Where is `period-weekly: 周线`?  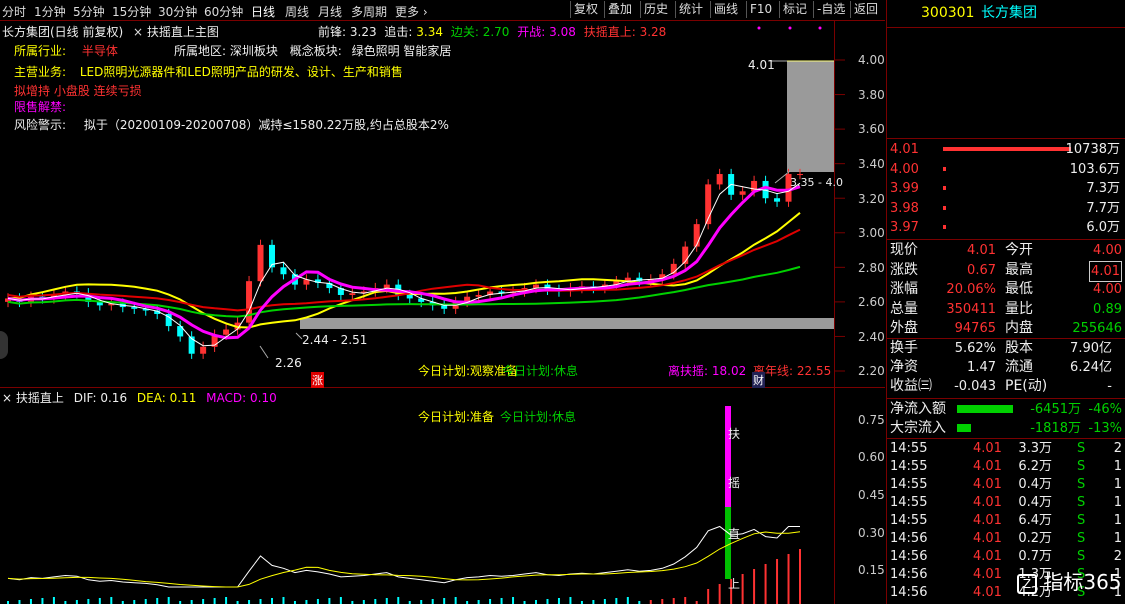 period-weekly: 周线 is located at coordinates (297, 11).